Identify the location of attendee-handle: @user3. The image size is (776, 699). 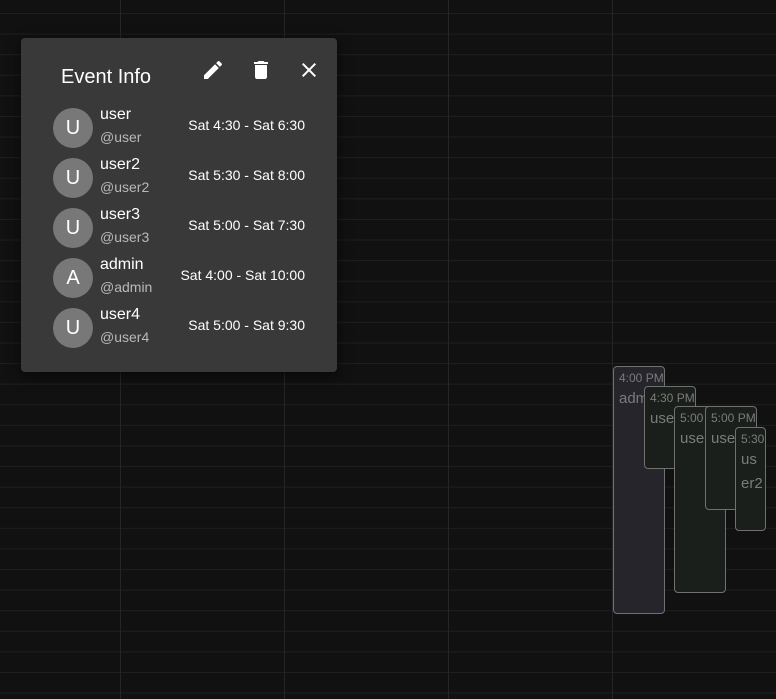
(125, 237).